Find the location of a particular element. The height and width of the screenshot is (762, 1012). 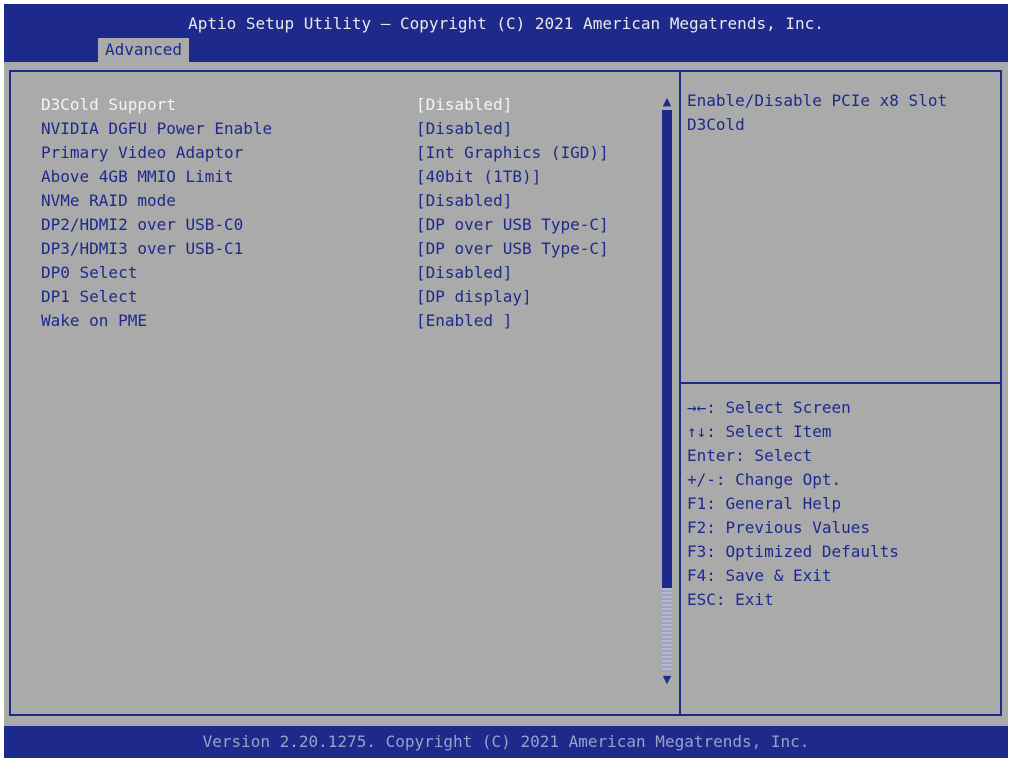

setting-label: DP2/HDMI2 over USB-C0 is located at coordinates (142, 224).